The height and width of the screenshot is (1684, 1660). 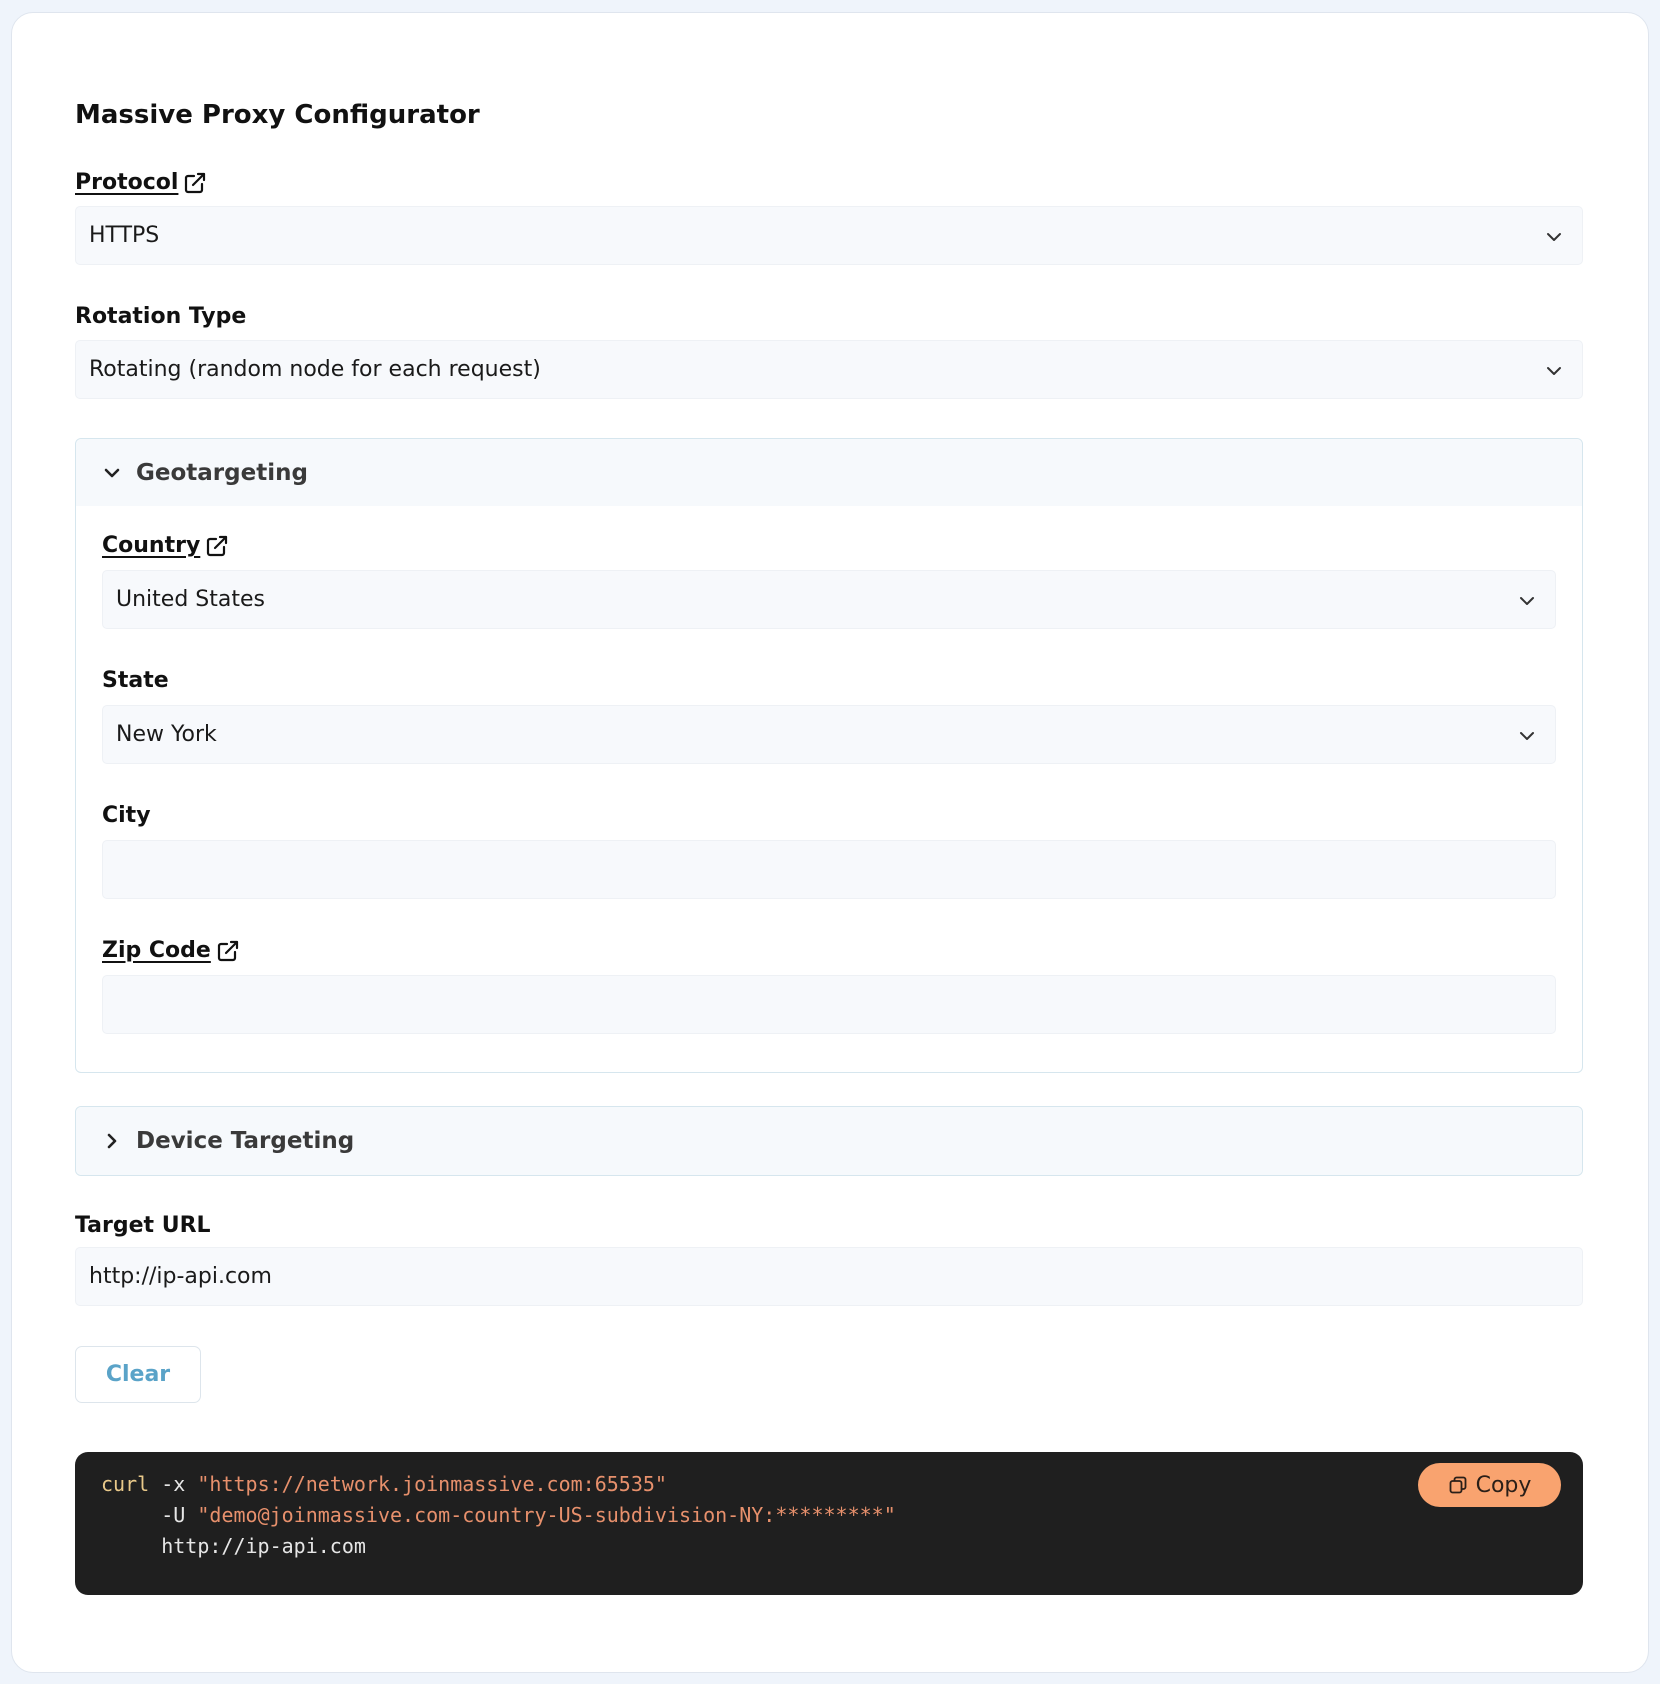 What do you see at coordinates (432, 1484) in the screenshot?
I see `code-proxy: "https://network.joinmassive.com:65535"` at bounding box center [432, 1484].